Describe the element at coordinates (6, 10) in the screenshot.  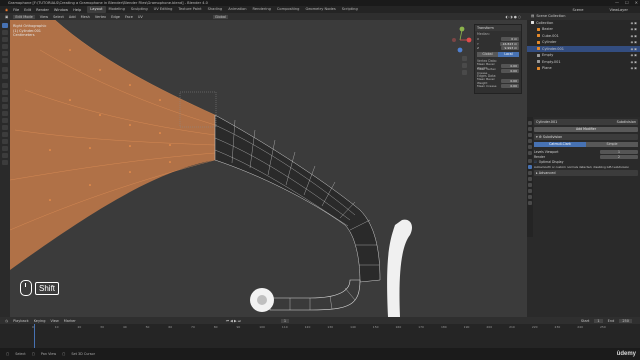
I see `blender-logo-icon: ◉` at that location.